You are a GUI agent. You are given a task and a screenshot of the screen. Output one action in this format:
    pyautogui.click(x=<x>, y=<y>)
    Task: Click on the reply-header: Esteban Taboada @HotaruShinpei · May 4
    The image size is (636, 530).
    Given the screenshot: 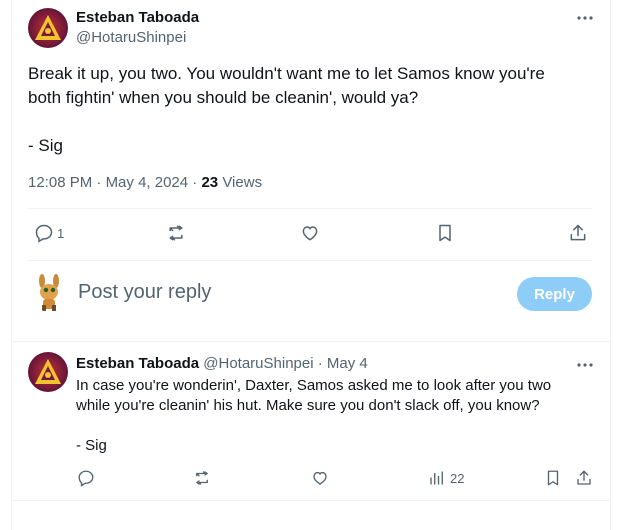 What is the action you would take?
    pyautogui.click(x=222, y=363)
    